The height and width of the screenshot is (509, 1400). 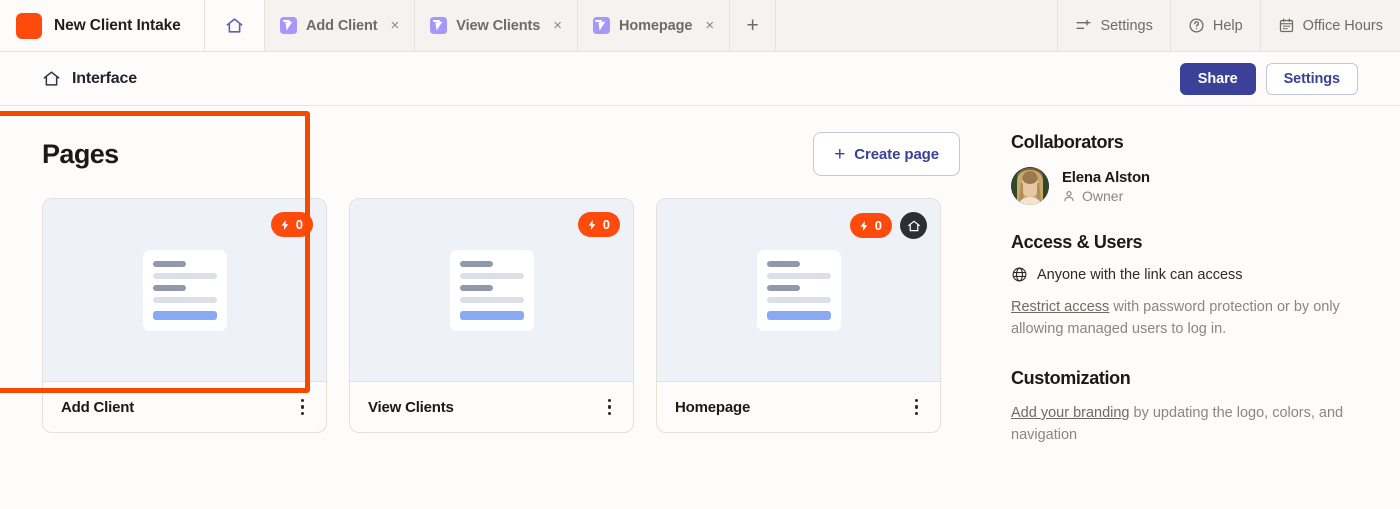 What do you see at coordinates (896, 154) in the screenshot?
I see `create-page-label: Create page` at bounding box center [896, 154].